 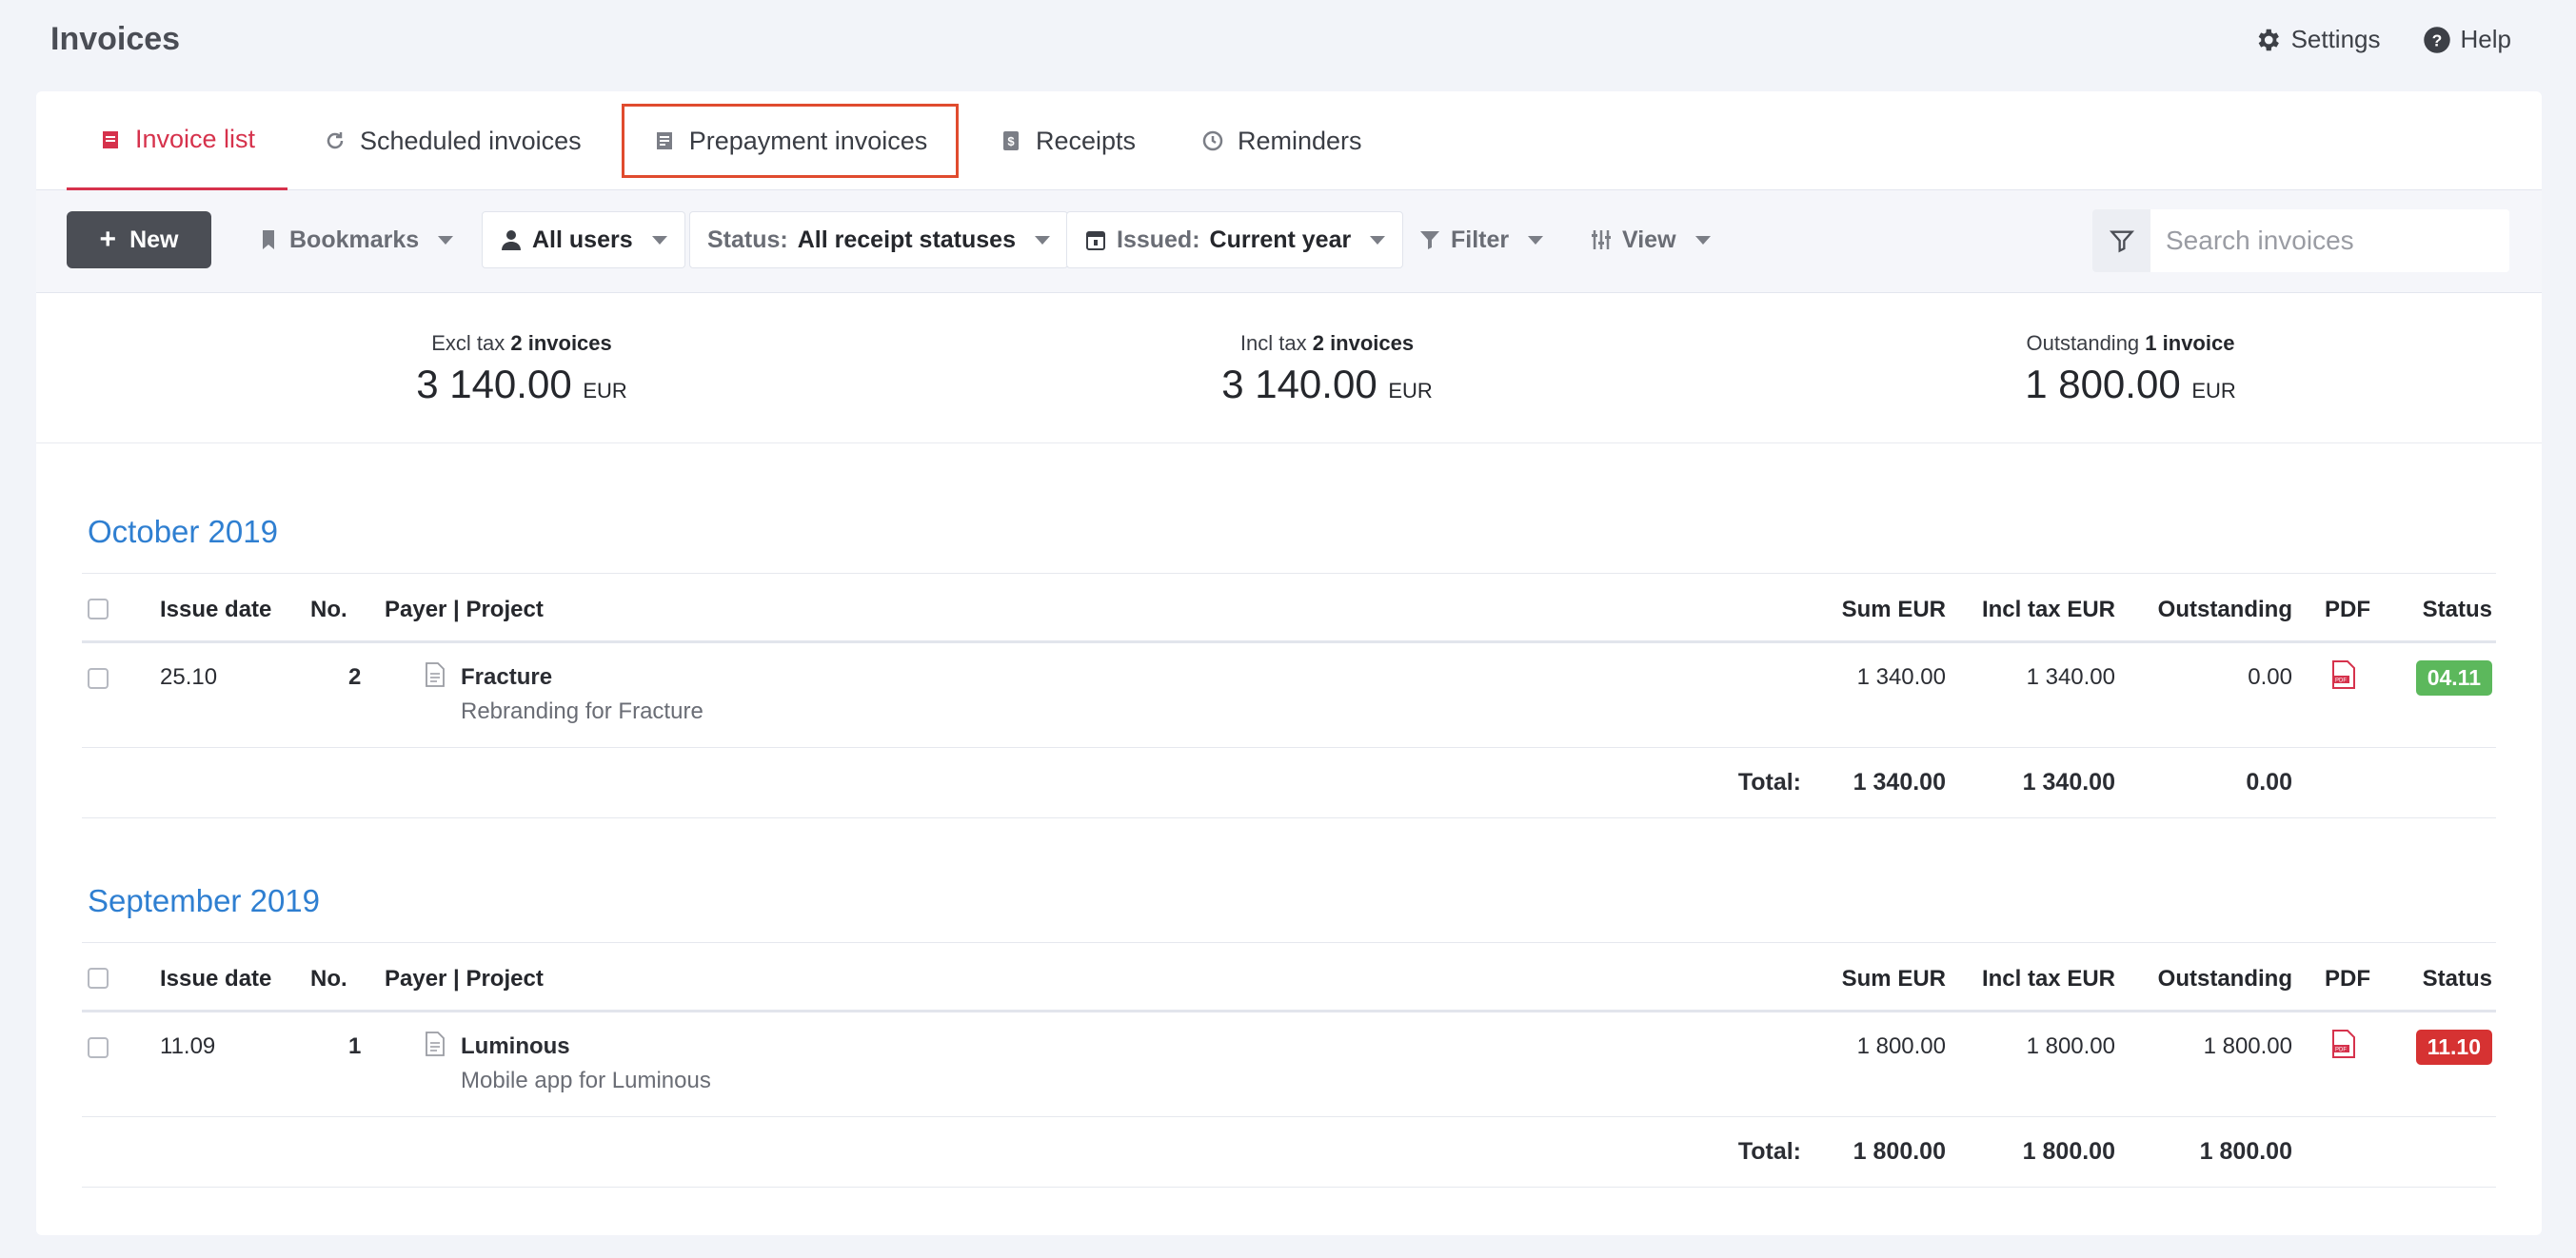 I want to click on user-icon, so click(x=511, y=240).